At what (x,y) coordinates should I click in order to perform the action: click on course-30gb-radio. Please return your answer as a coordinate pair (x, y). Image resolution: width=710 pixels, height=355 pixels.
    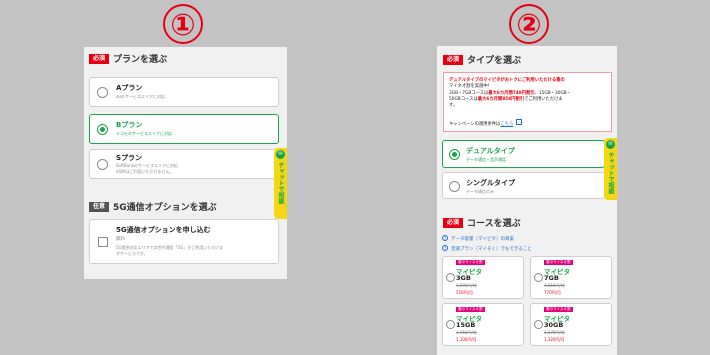
    Looking at the image, I should click on (538, 324).